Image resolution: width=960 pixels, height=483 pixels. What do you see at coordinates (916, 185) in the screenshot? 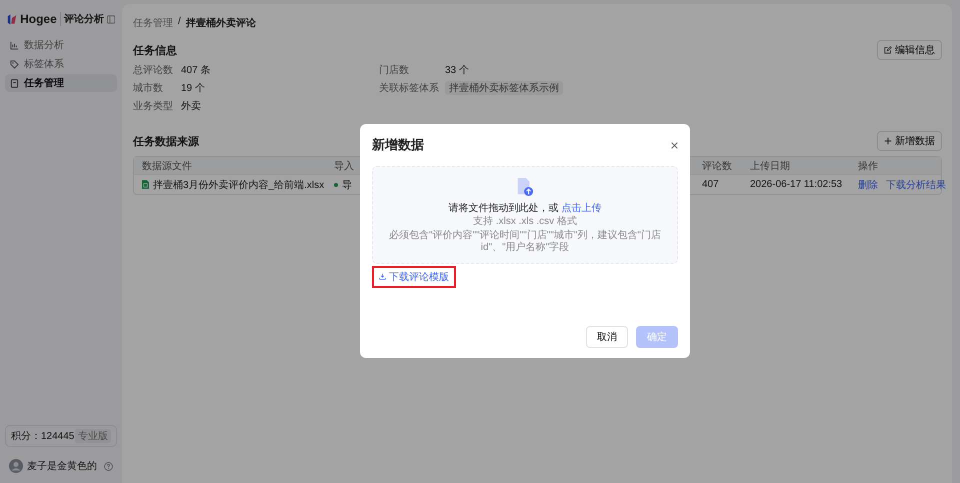
I see `action-link: 下载分析结果` at bounding box center [916, 185].